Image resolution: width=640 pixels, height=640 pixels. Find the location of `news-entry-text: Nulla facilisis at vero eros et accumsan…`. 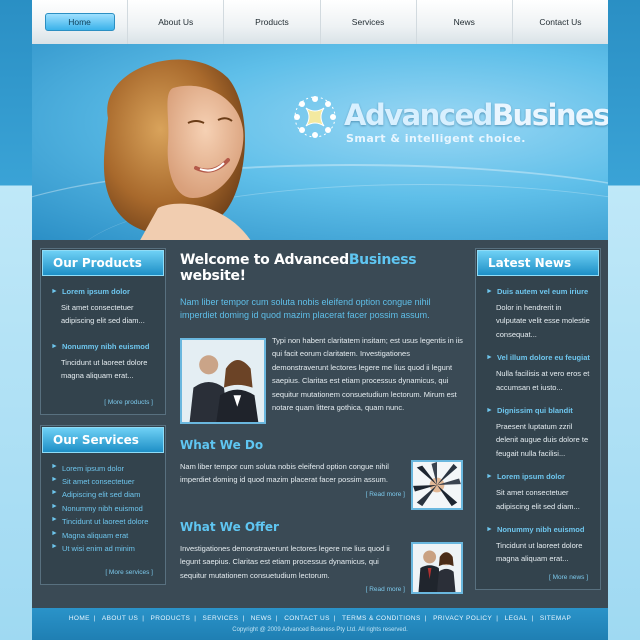

news-entry-text: Nulla facilisis at vero eros et accumsan… is located at coordinates (543, 380).